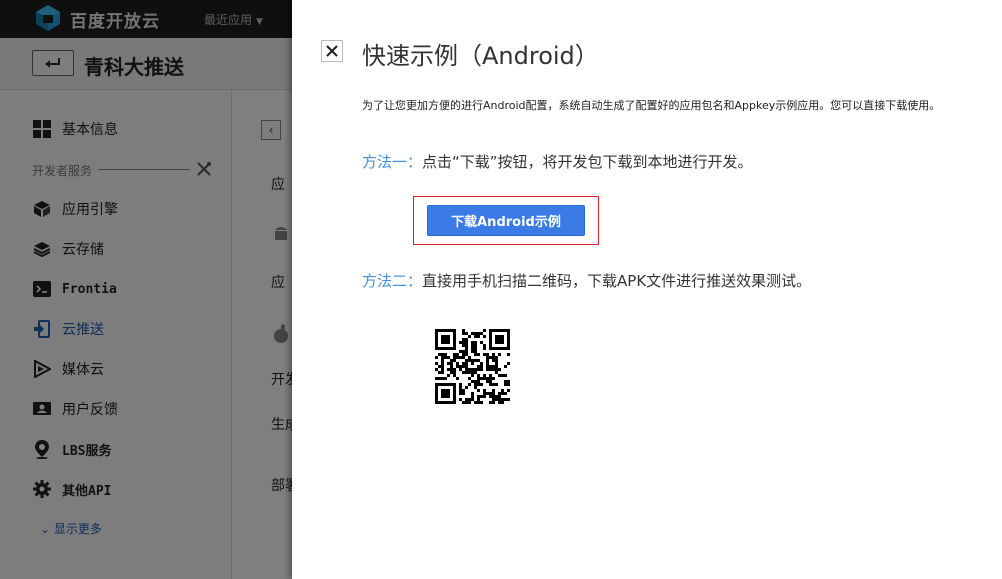 This screenshot has height=579, width=1002. I want to click on close-icon, so click(332, 51).